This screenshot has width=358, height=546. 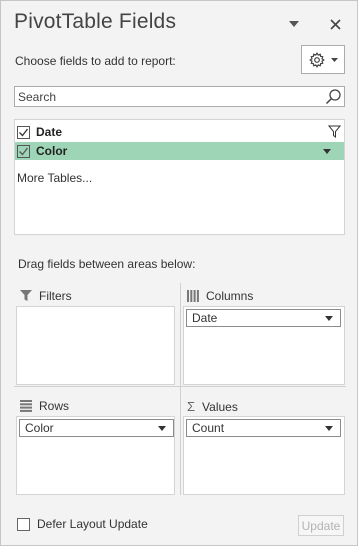 What do you see at coordinates (52, 151) in the screenshot?
I see `field-label-color: Color` at bounding box center [52, 151].